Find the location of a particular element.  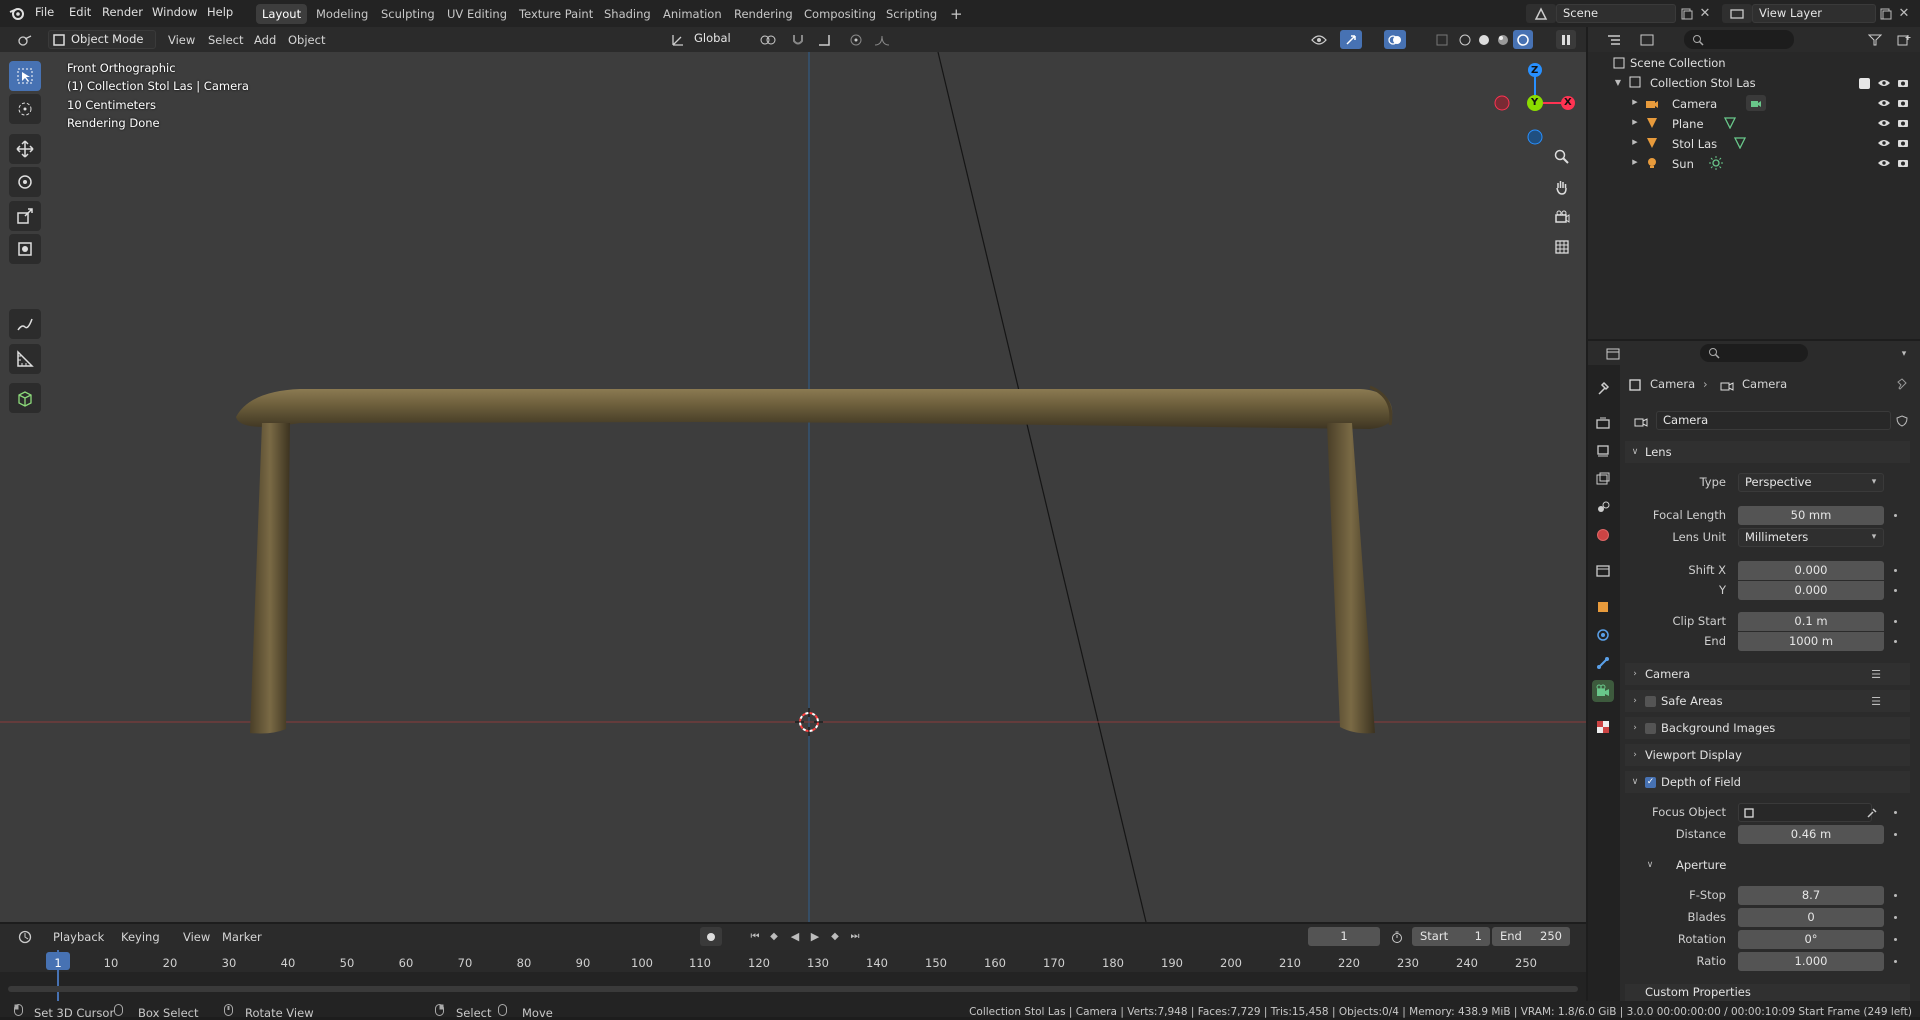

presets-list-icon: ☰ is located at coordinates (1876, 674).